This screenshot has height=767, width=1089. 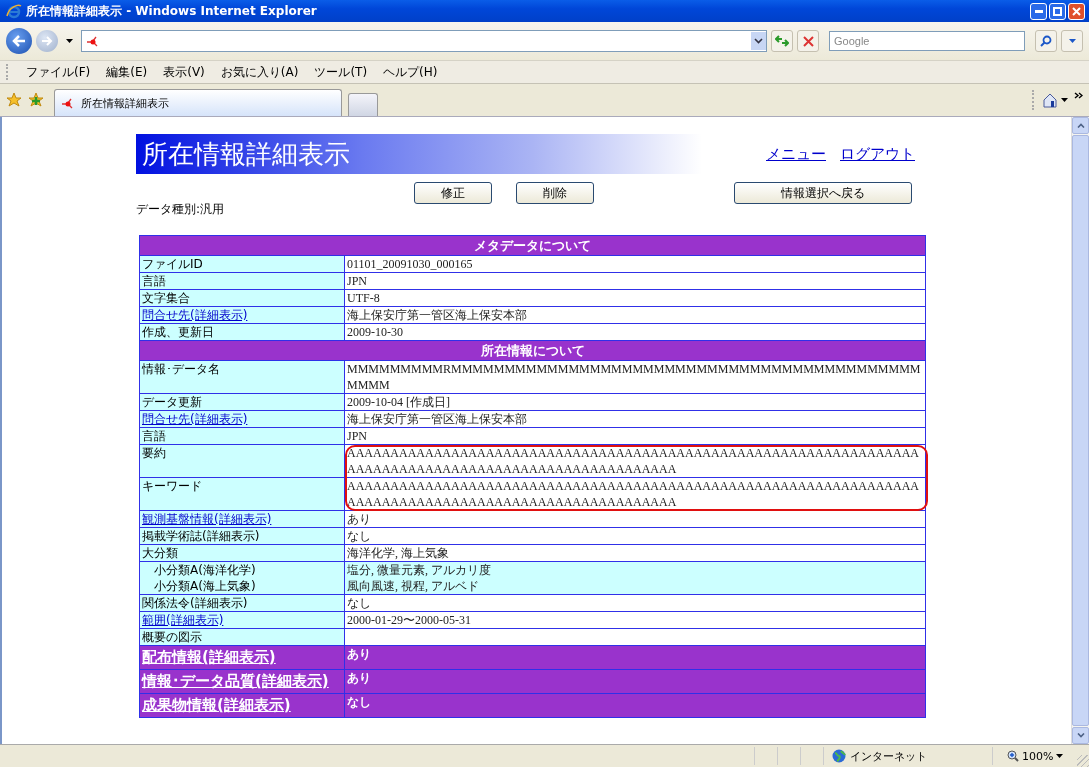 I want to click on table-cell: 風向風速, 視程, アルベド, so click(x=635, y=586).